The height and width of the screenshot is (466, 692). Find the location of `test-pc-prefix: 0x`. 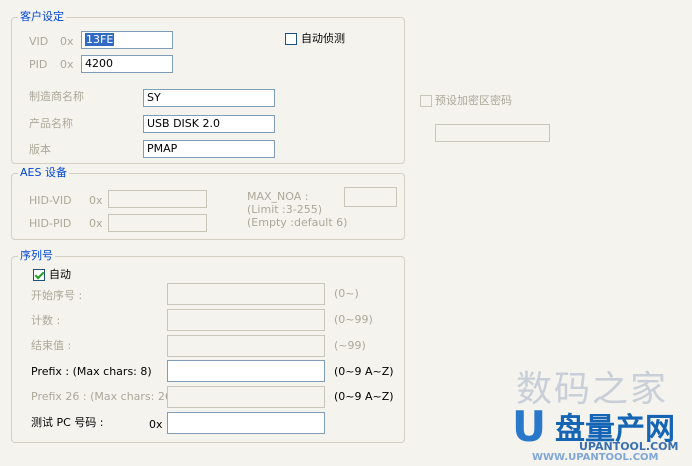

test-pc-prefix: 0x is located at coordinates (156, 424).